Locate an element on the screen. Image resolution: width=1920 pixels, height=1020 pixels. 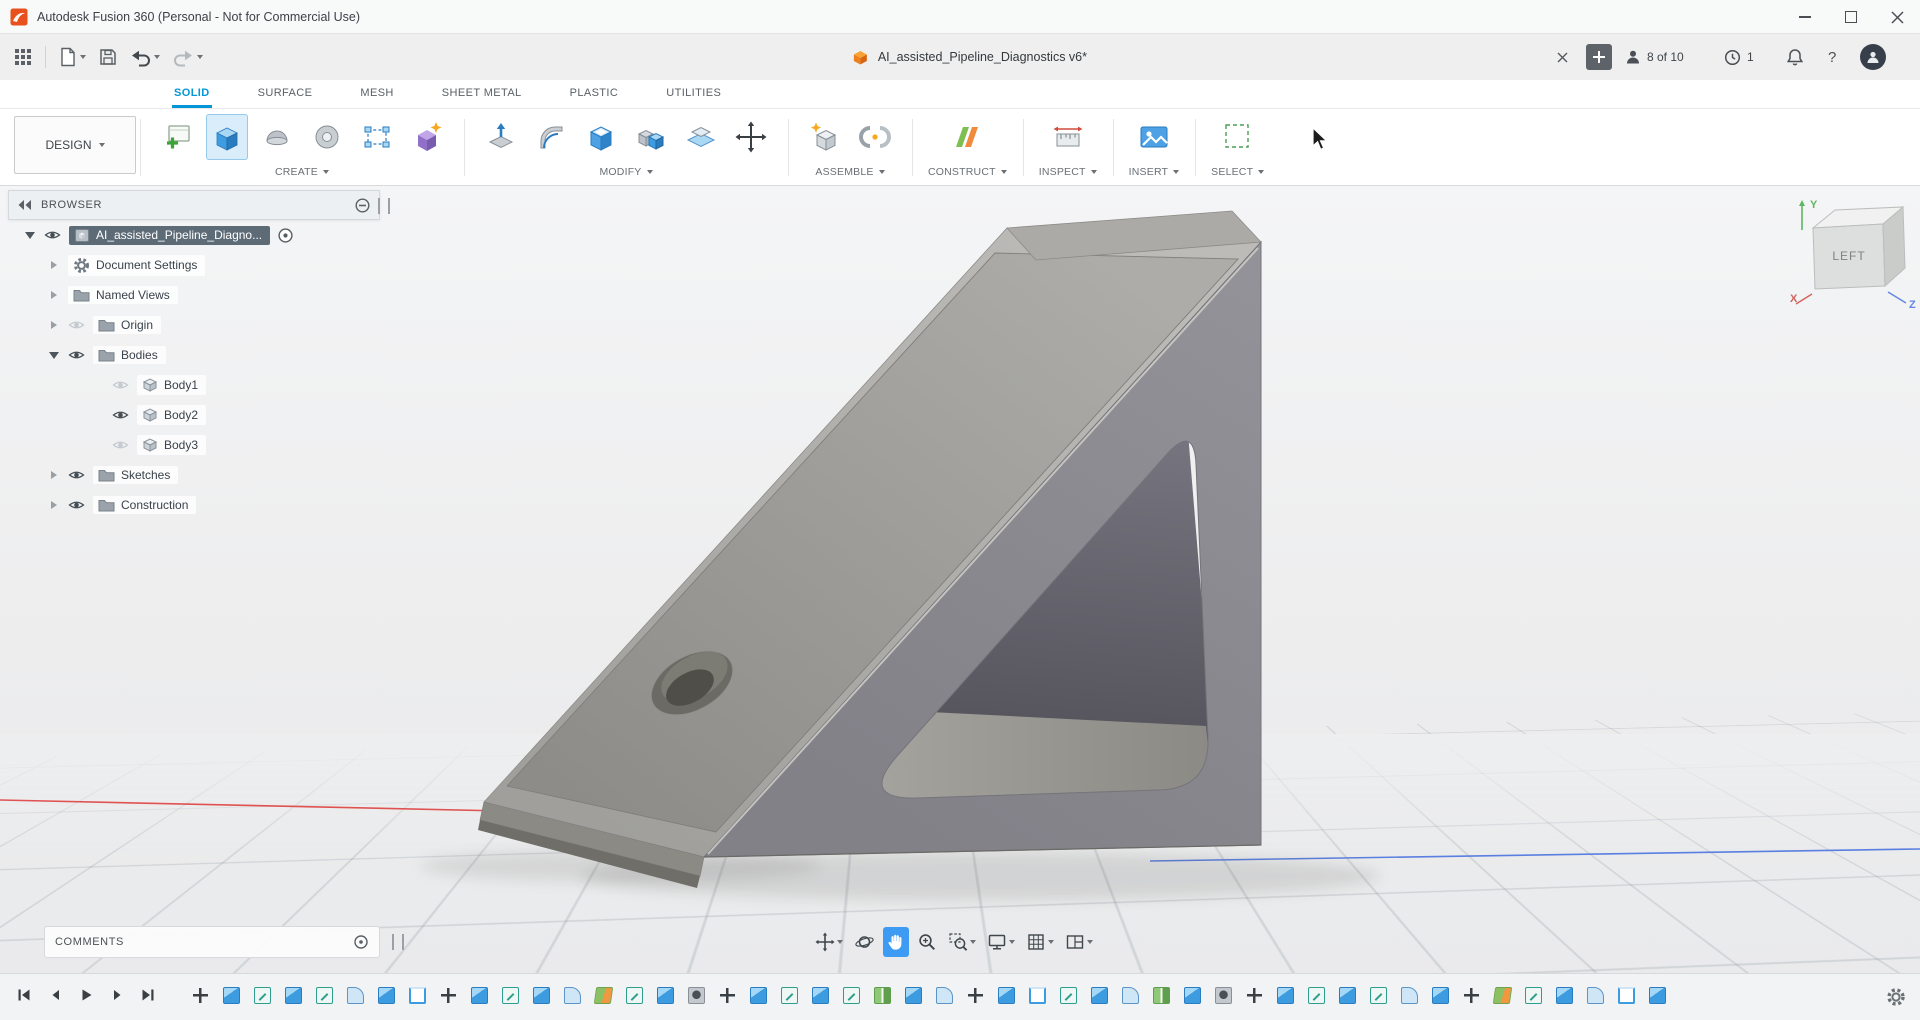
undo-button is located at coordinates (145, 57).